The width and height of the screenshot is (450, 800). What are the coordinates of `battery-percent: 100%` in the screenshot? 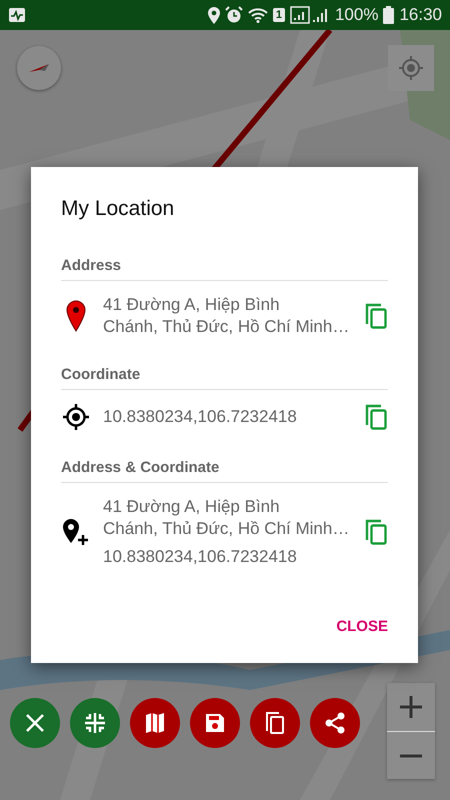 It's located at (356, 15).